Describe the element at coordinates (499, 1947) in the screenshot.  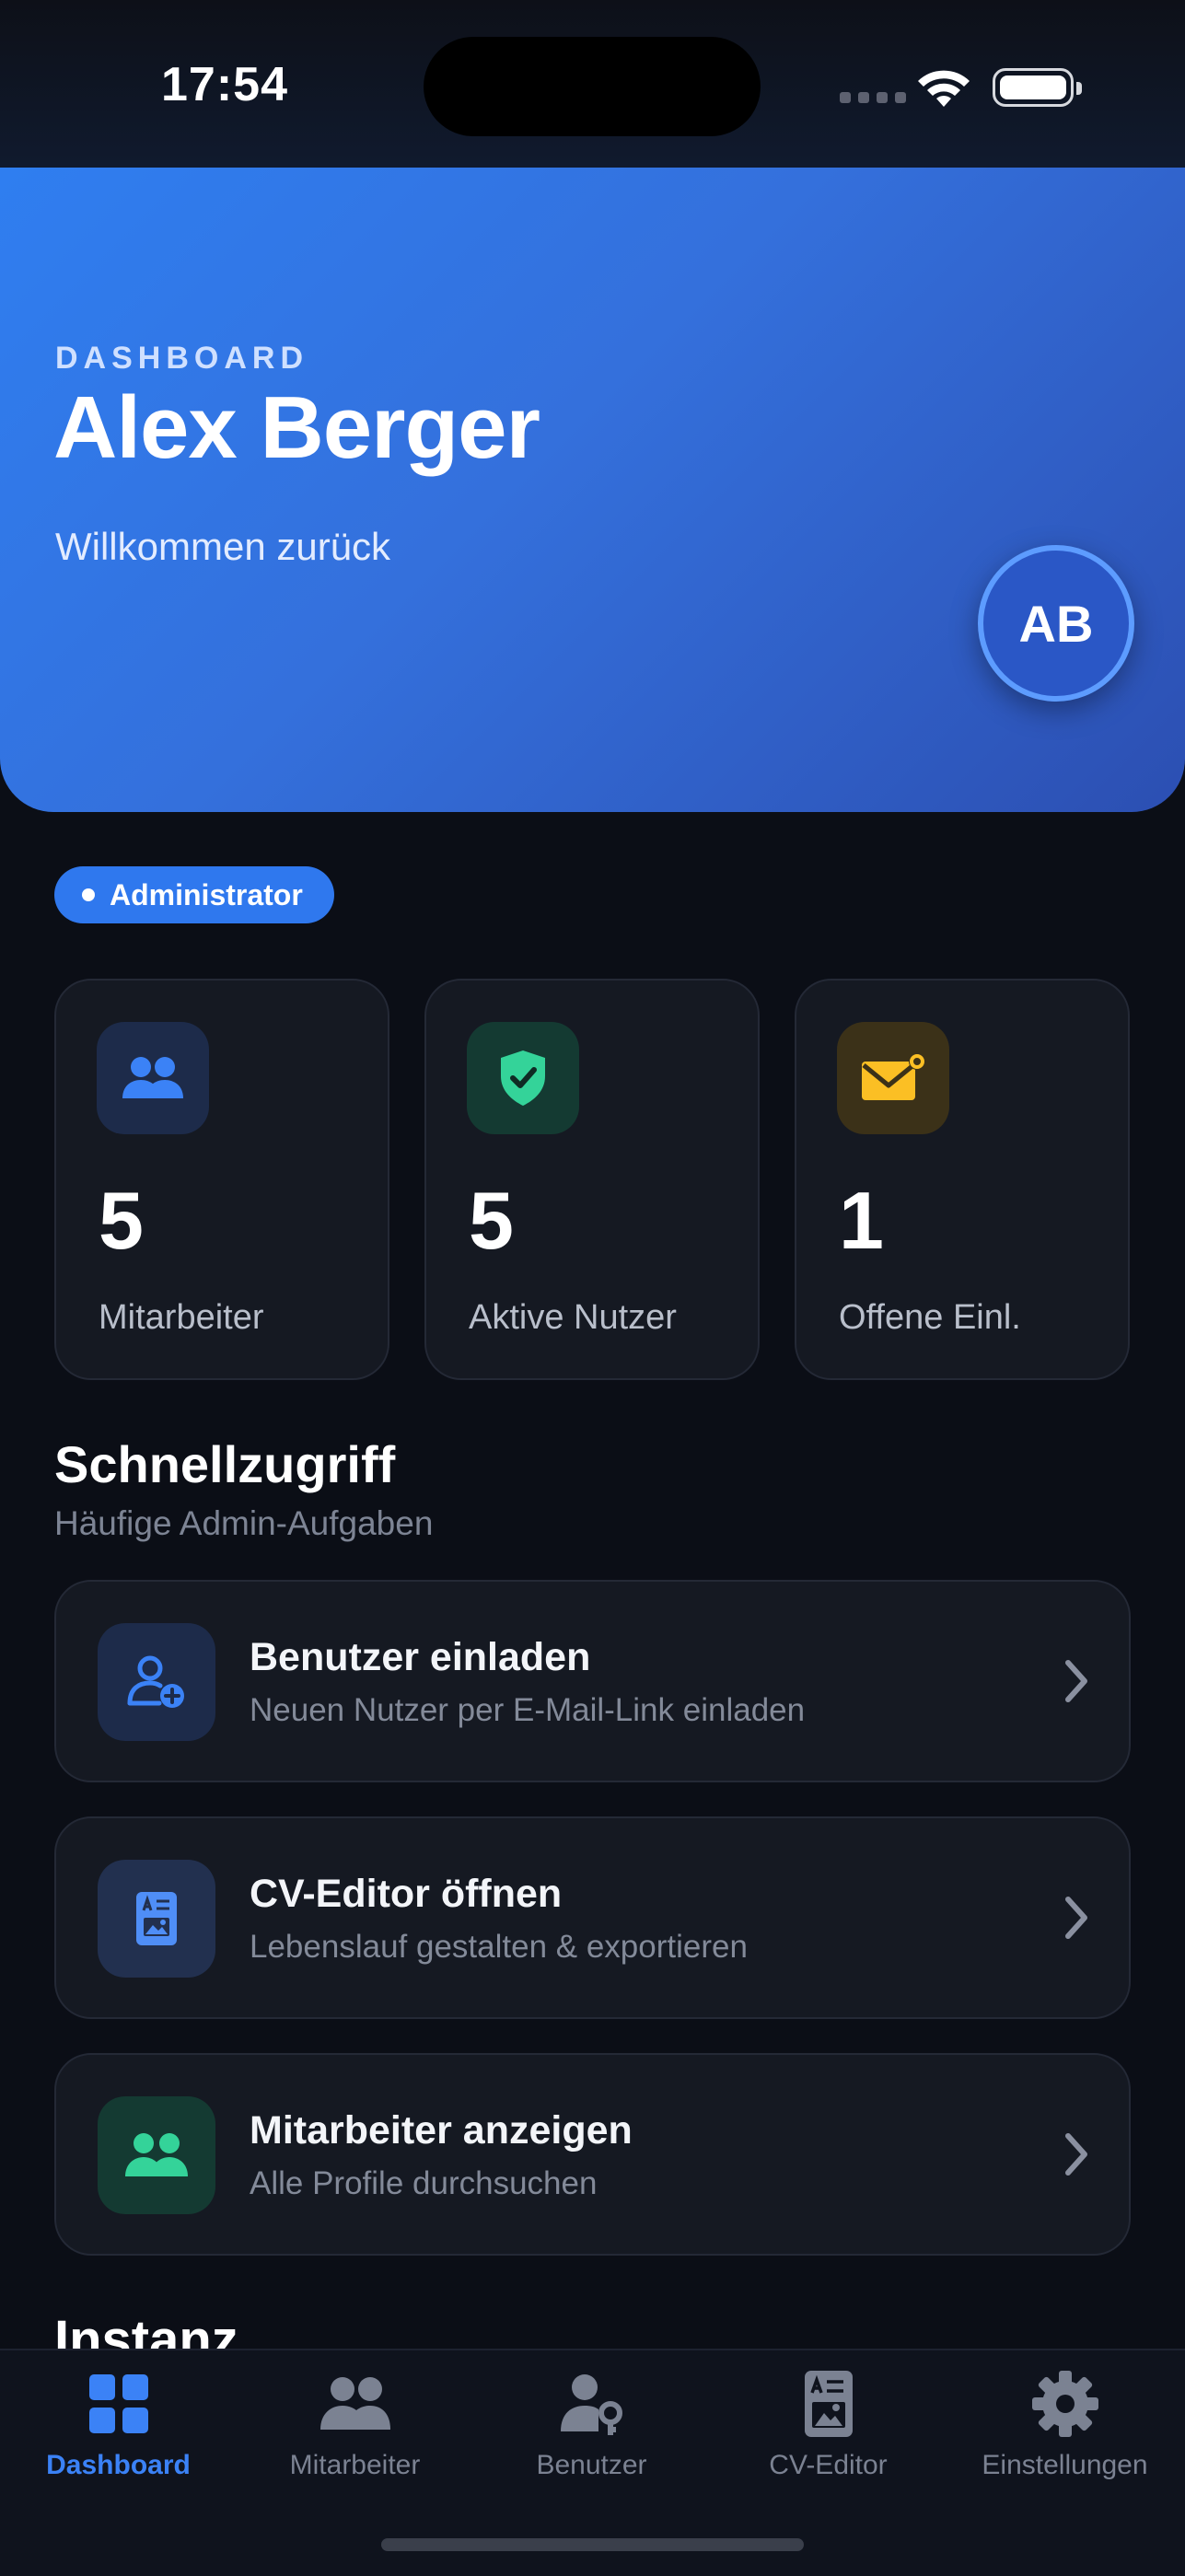
I see `action-subtitle: Lebenslauf gestalten & exportieren` at that location.